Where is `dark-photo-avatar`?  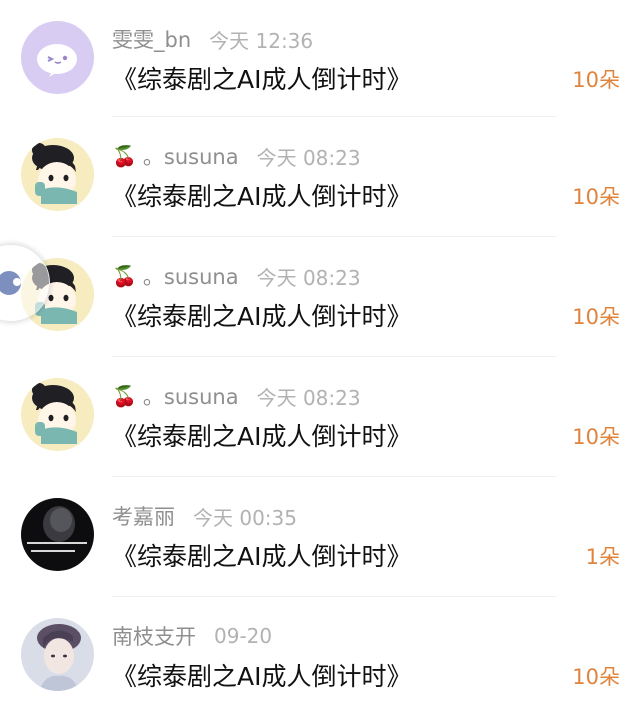 dark-photo-avatar is located at coordinates (57, 534).